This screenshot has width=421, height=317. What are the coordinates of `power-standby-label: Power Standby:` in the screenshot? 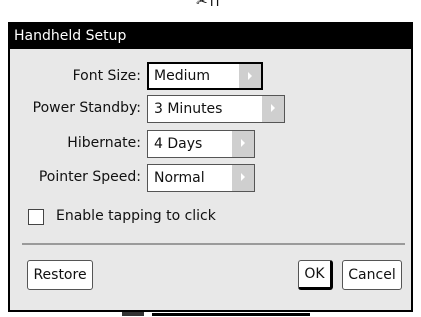 It's located at (86, 108).